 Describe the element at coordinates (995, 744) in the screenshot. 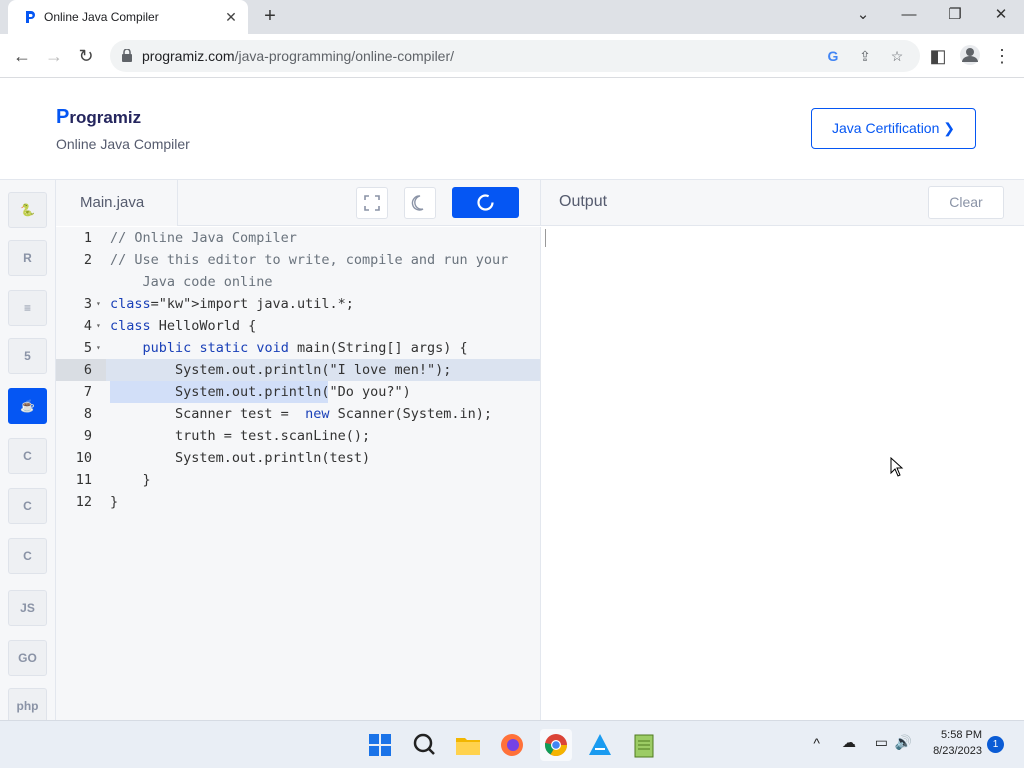

I see `notification-badge: 1` at that location.